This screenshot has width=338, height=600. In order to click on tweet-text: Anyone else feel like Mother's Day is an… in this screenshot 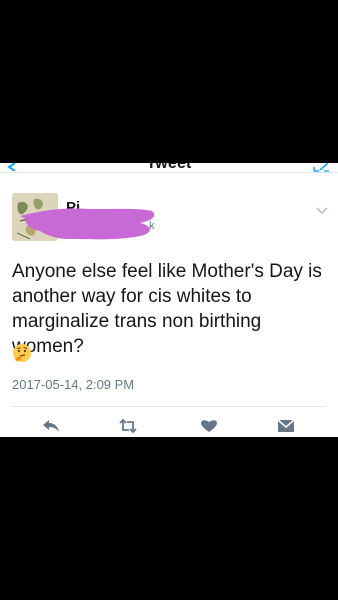, I will do `click(167, 309)`.